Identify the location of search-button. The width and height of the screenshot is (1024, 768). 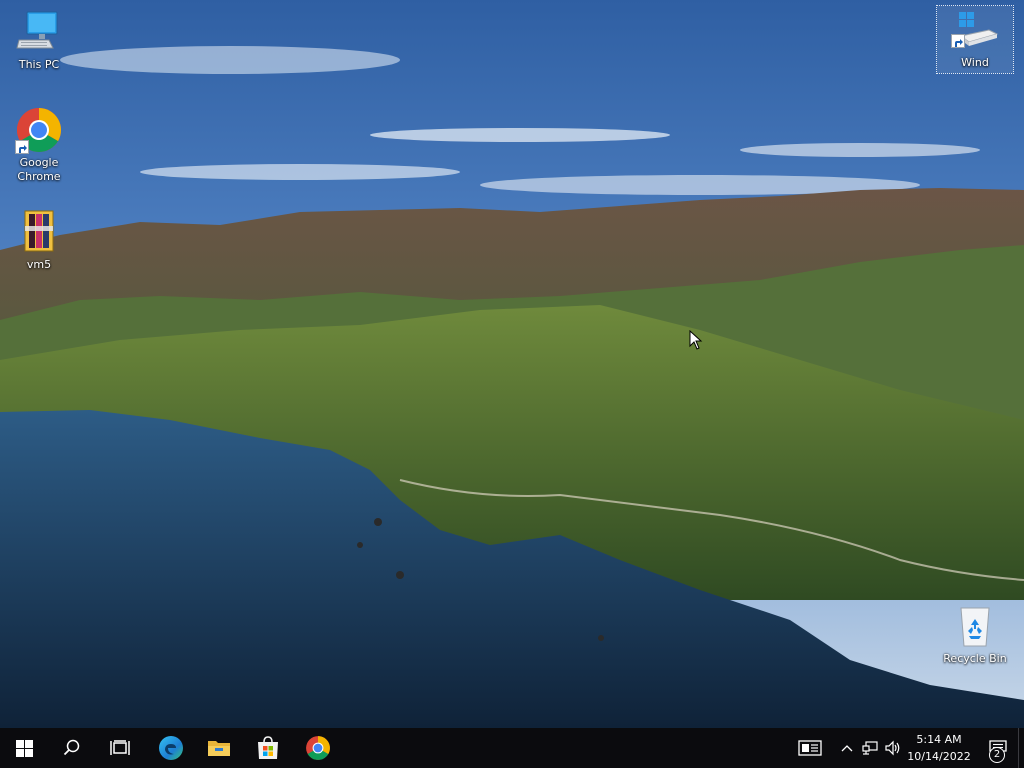
(72, 748).